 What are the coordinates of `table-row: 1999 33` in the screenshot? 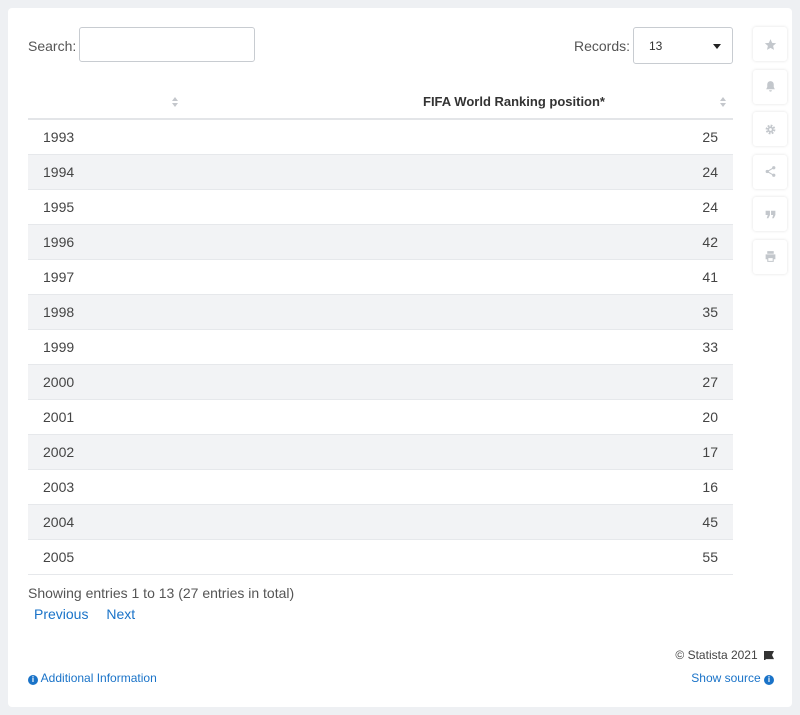 It's located at (380, 347).